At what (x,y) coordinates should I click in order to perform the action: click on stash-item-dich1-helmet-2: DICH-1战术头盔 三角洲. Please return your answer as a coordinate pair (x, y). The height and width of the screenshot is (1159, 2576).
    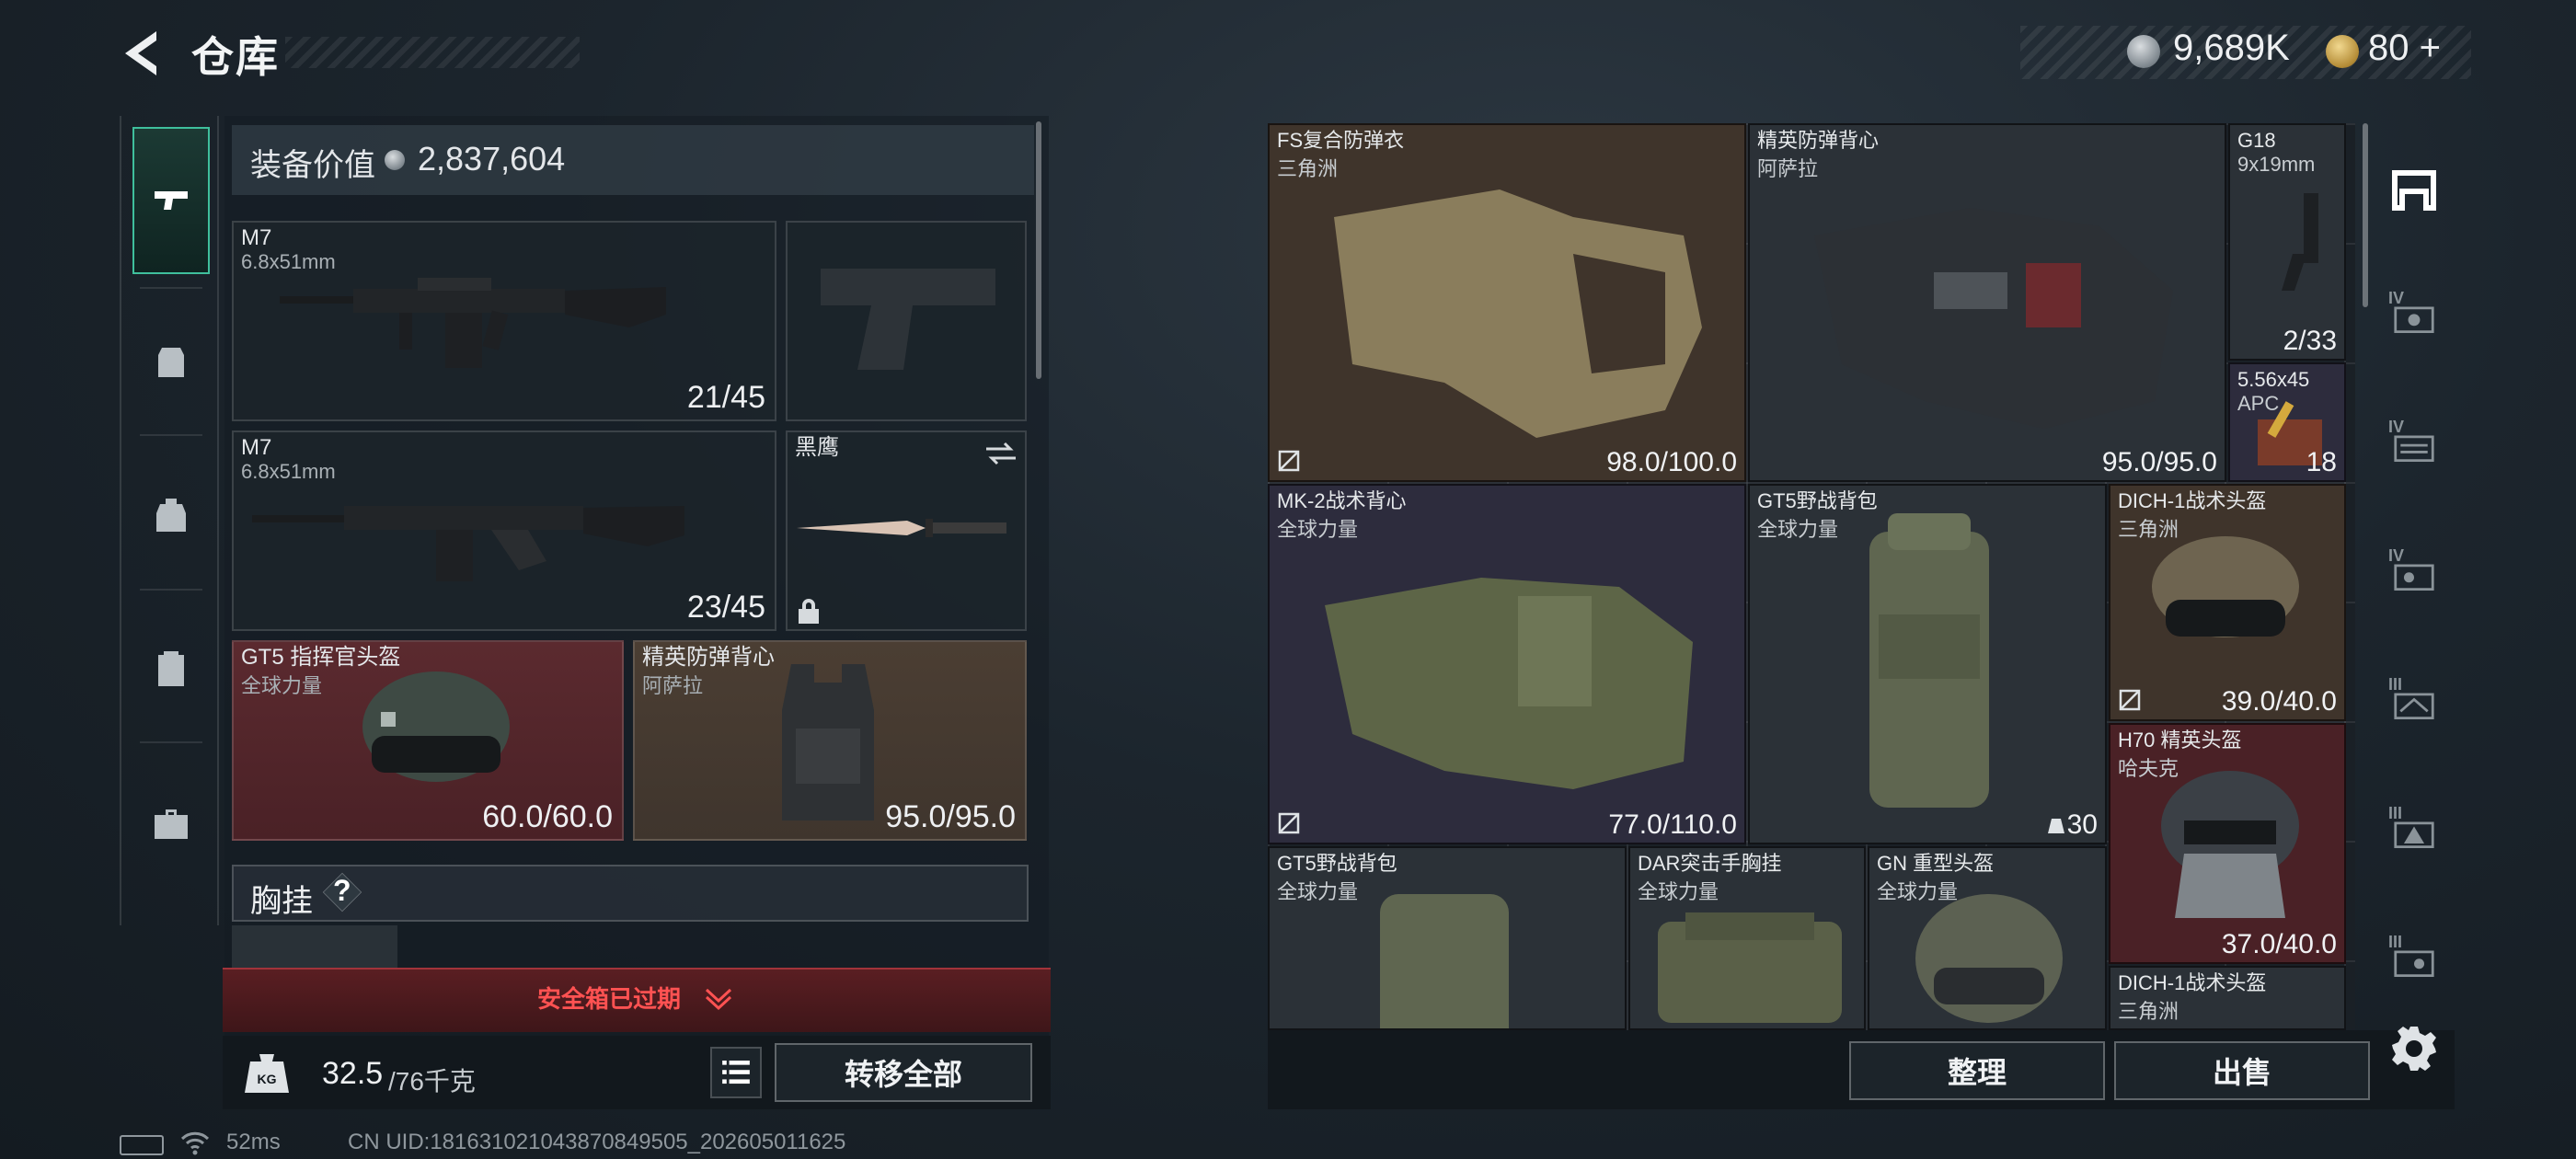
    Looking at the image, I should click on (2227, 998).